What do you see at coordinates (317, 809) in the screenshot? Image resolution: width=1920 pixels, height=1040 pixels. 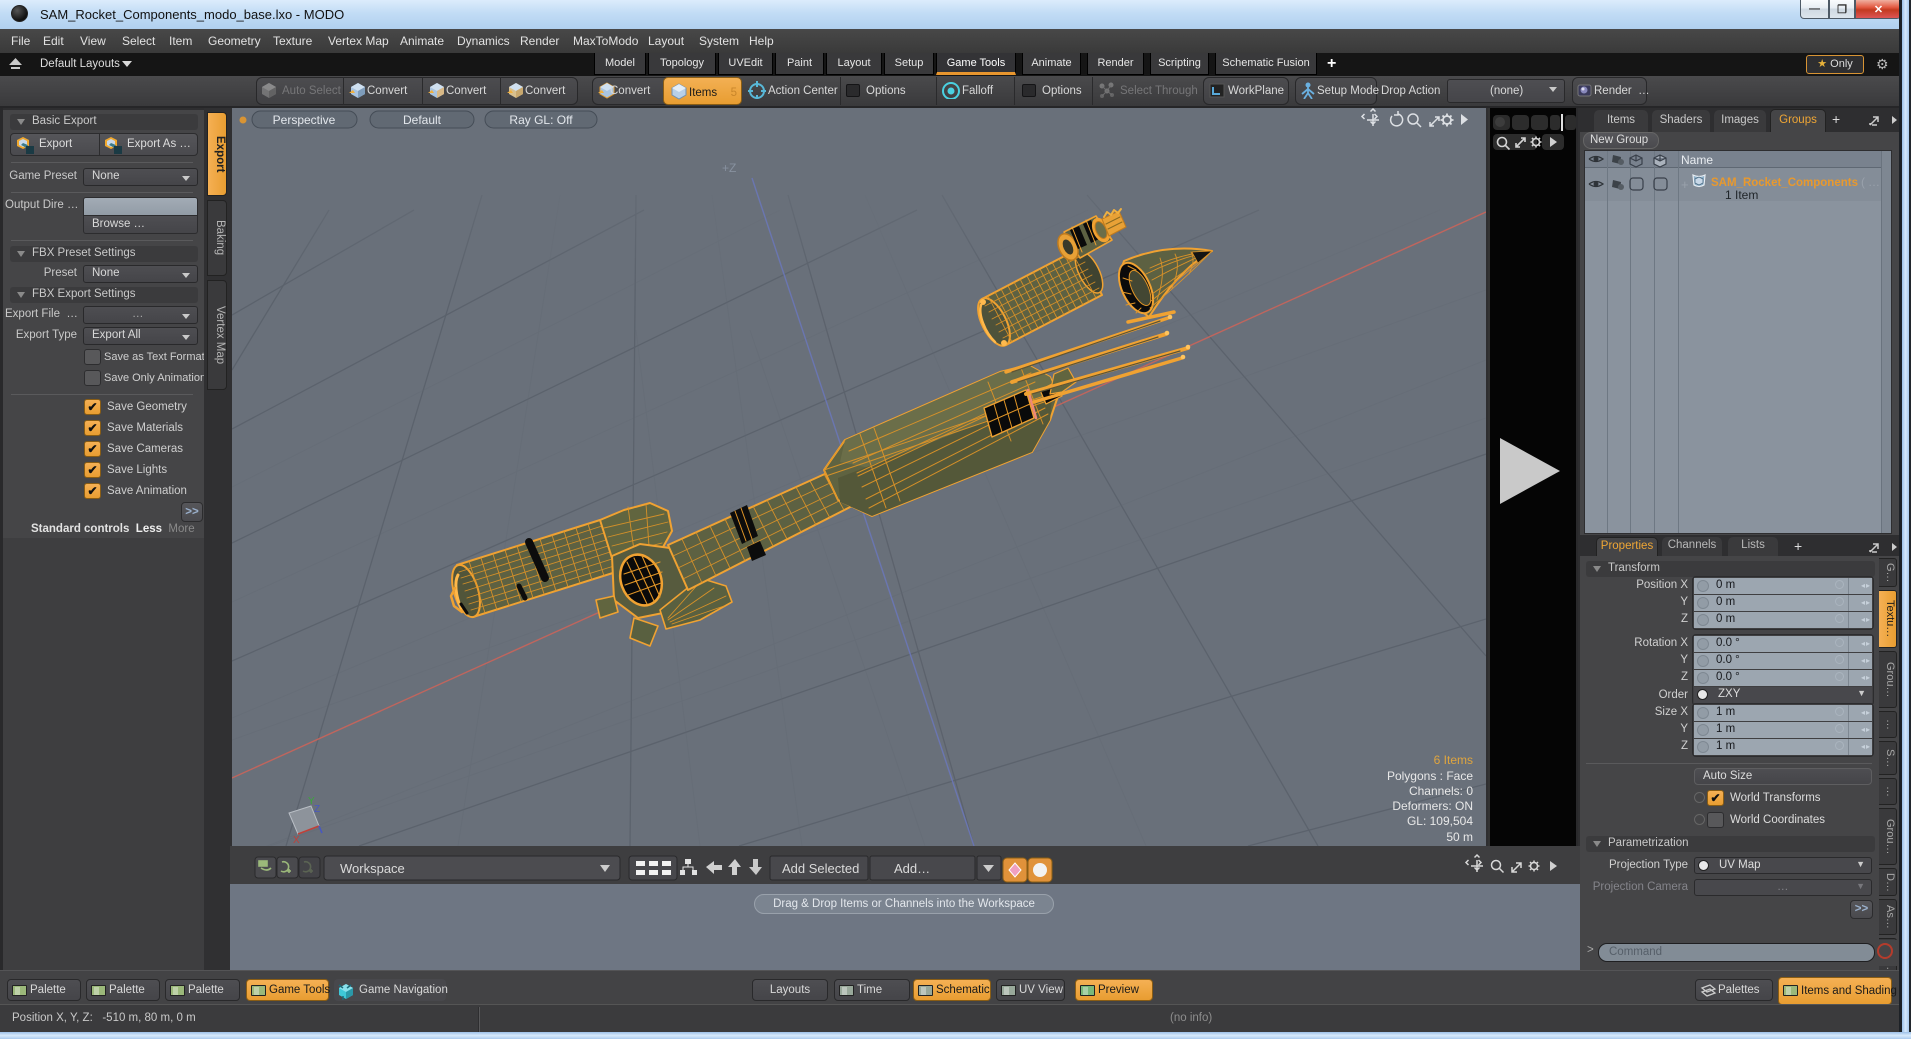 I see `svg-text: Z` at bounding box center [317, 809].